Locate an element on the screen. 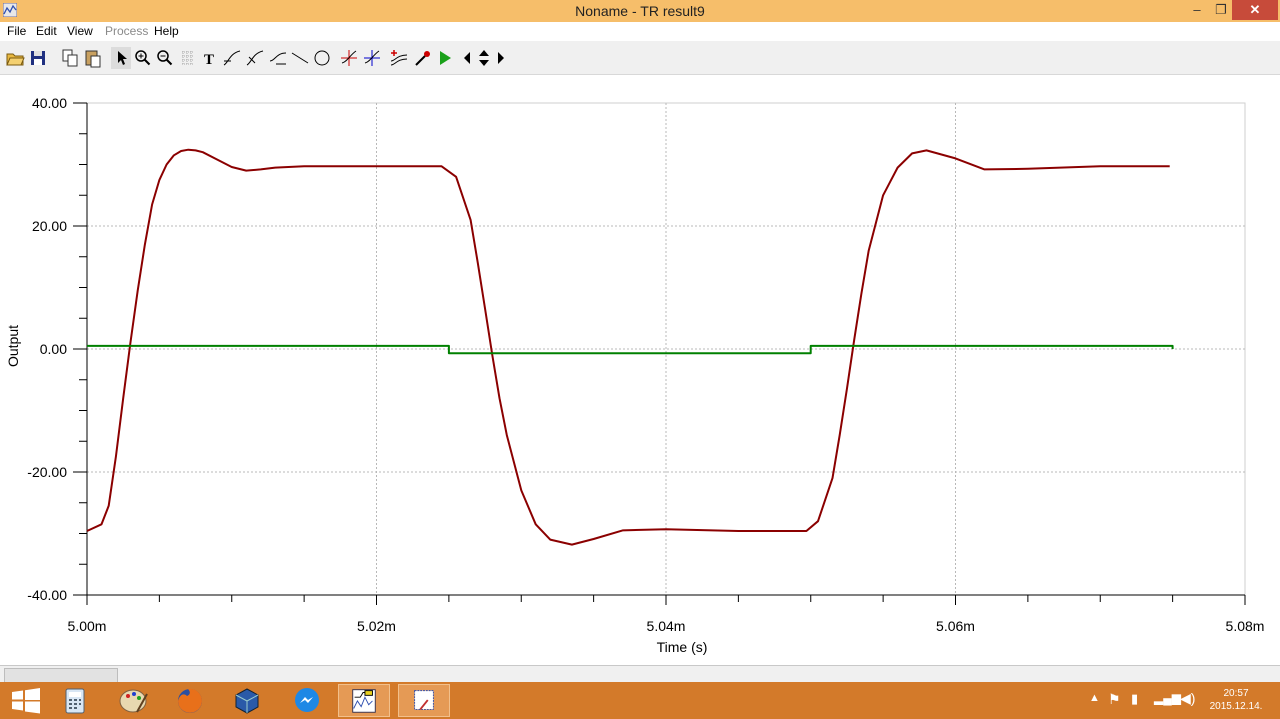 Image resolution: width=1280 pixels, height=719 pixels. svg-text: T is located at coordinates (209, 60).